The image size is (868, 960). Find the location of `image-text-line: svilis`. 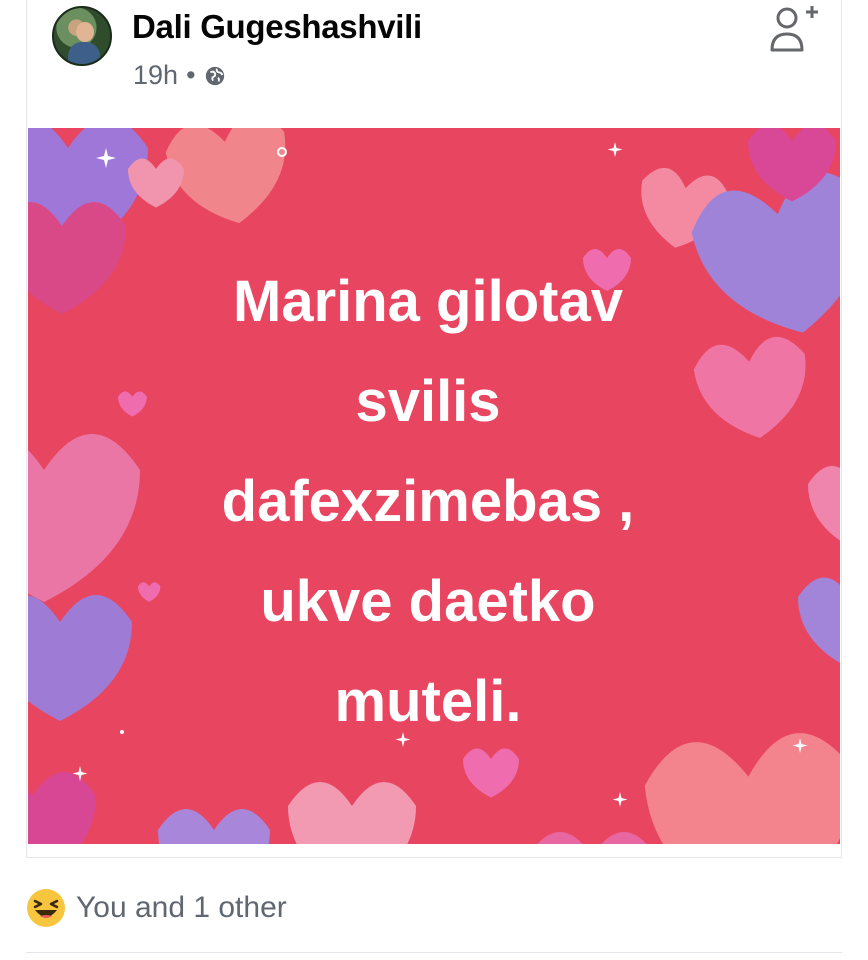

image-text-line: svilis is located at coordinates (428, 401).